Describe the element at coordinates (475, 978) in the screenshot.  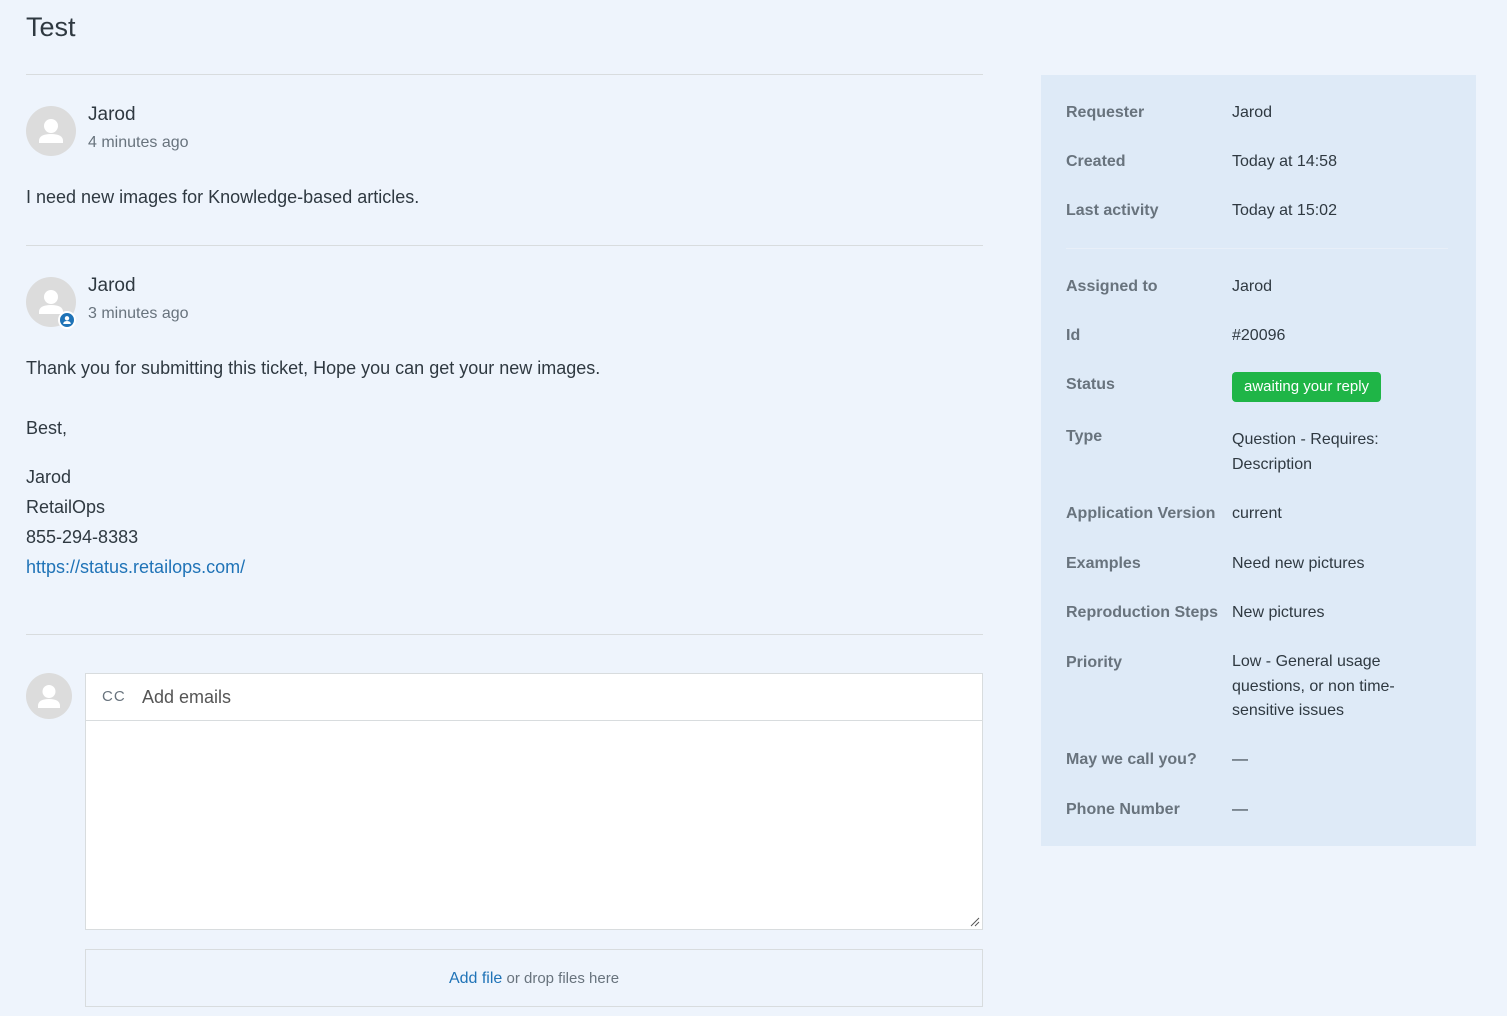
I see `add-file-link: Add file` at that location.